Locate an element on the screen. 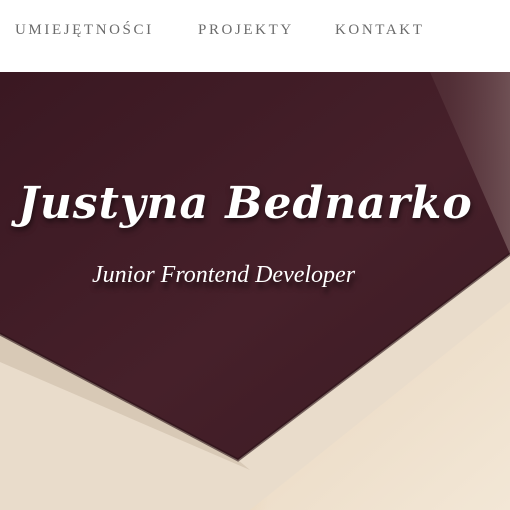 Image resolution: width=510 pixels, height=510 pixels. hero-name-heading: Justyna Bednarko is located at coordinates (245, 203).